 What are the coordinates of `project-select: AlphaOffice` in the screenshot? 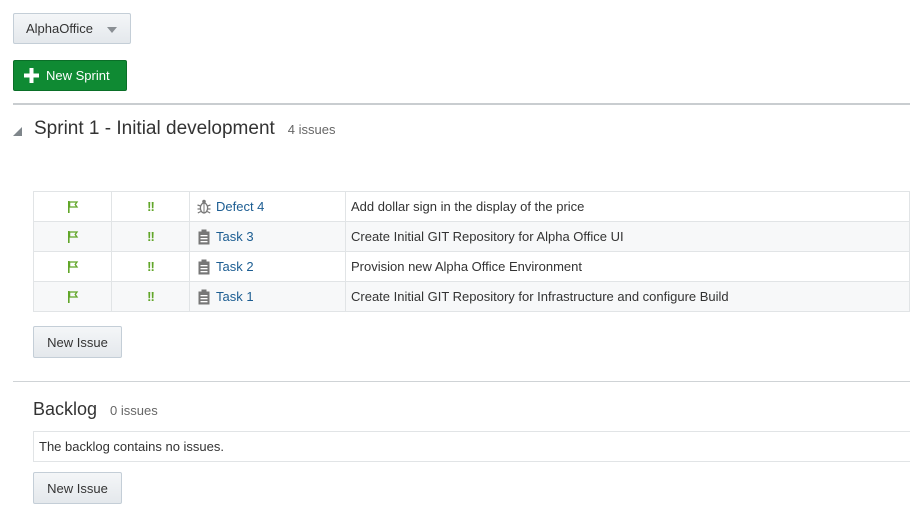 It's located at (72, 28).